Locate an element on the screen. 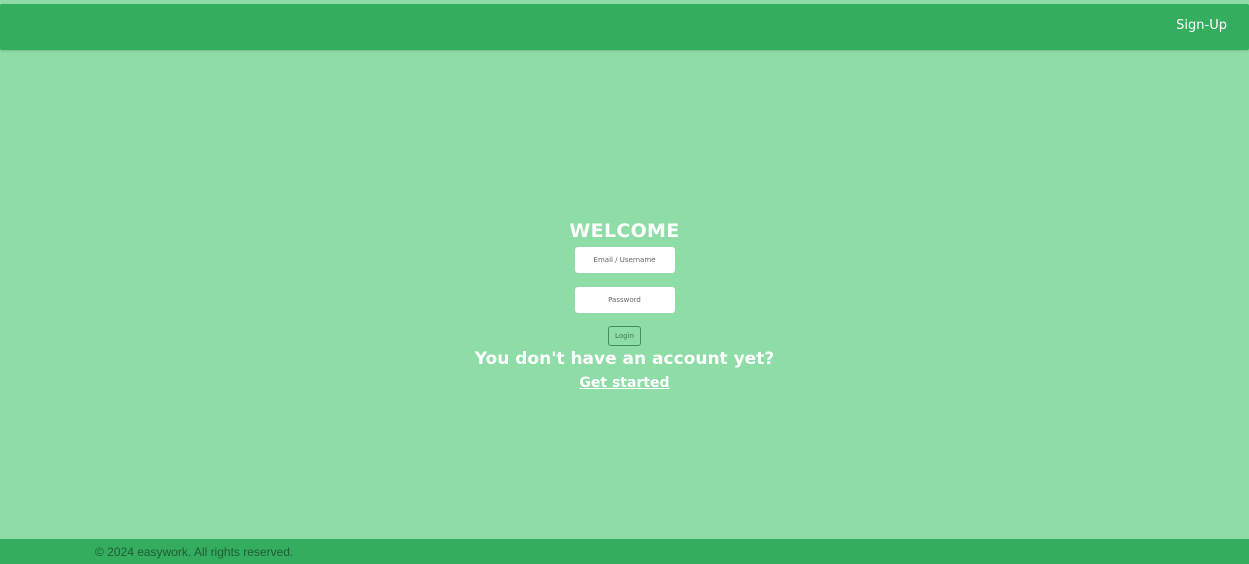 This screenshot has height=564, width=1249. password-input is located at coordinates (624, 300).